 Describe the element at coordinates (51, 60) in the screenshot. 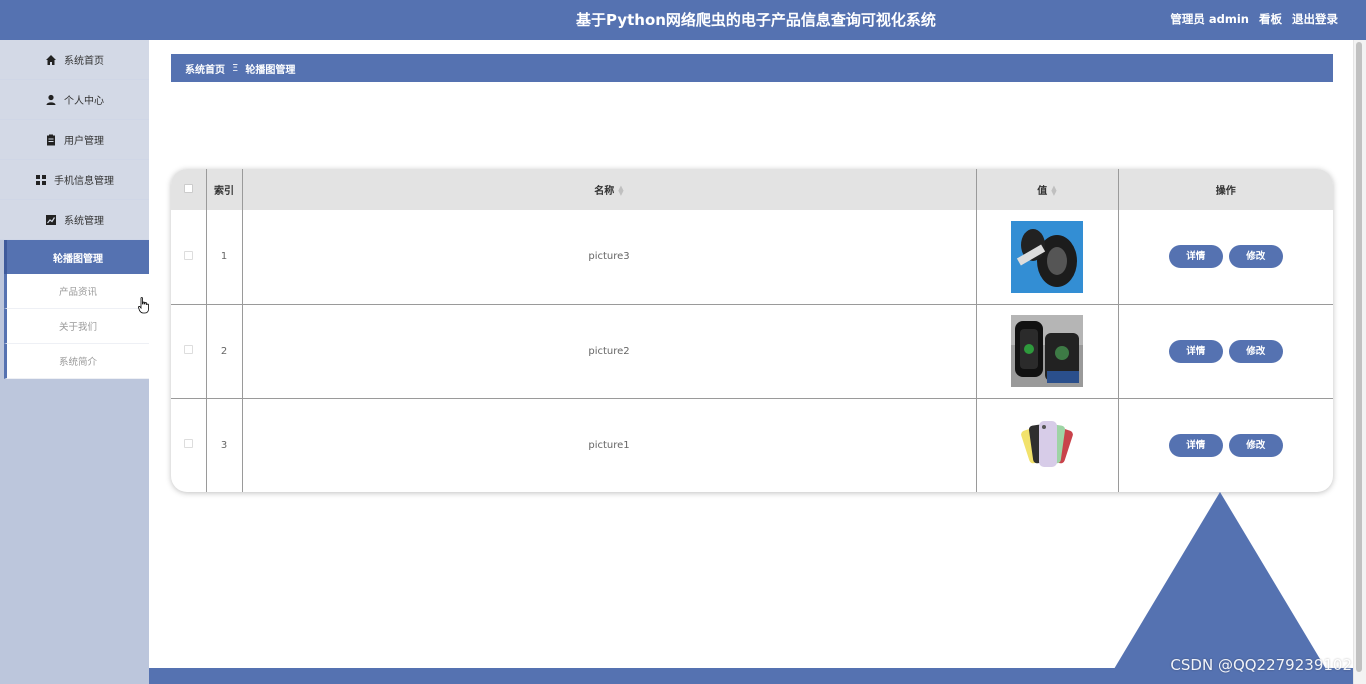

I see `home-icon` at that location.